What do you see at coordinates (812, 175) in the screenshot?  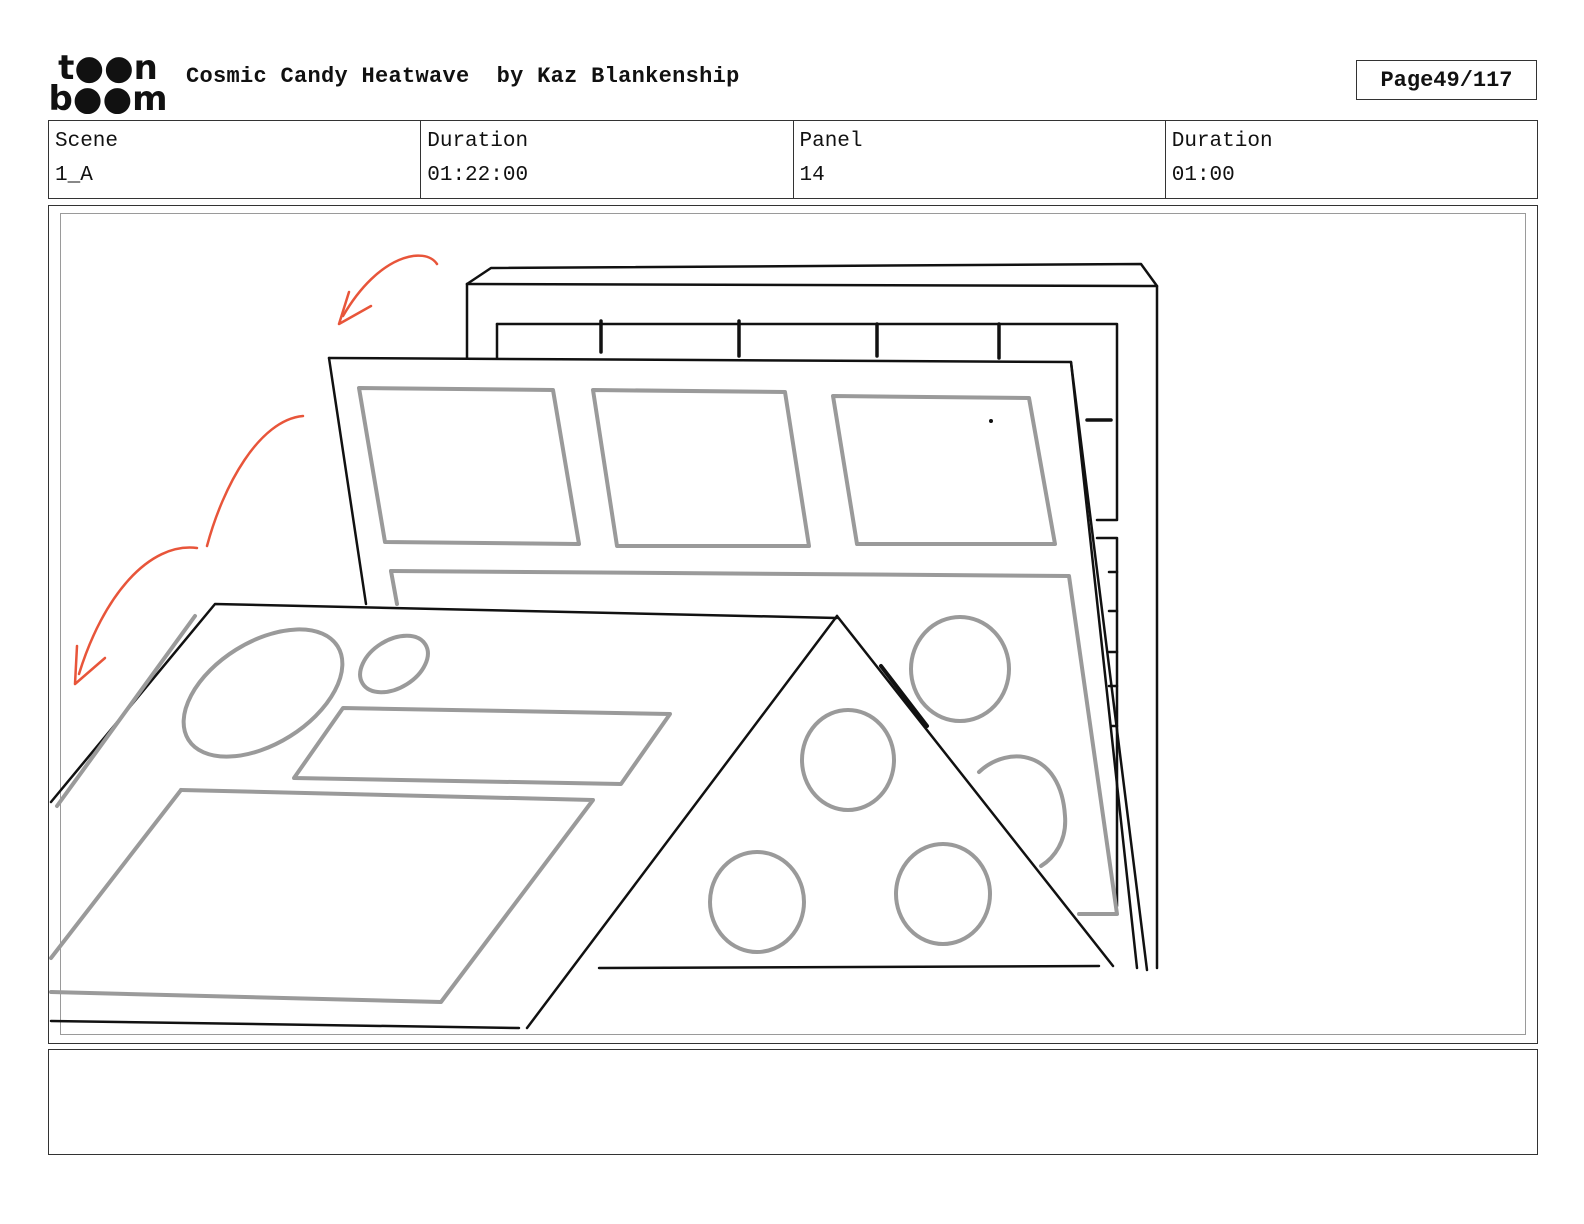 I see `panel-value: 14` at bounding box center [812, 175].